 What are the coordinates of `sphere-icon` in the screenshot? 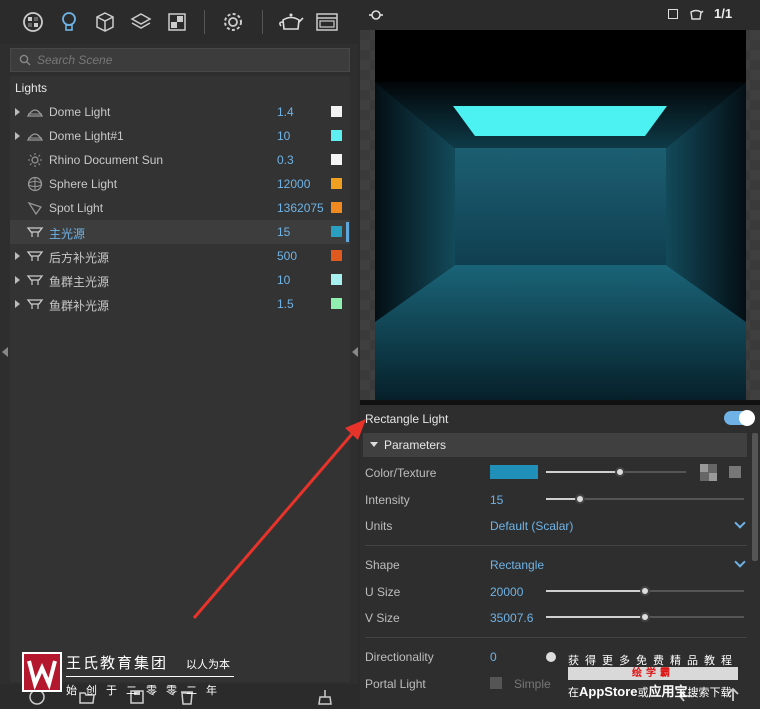 It's located at (35, 184).